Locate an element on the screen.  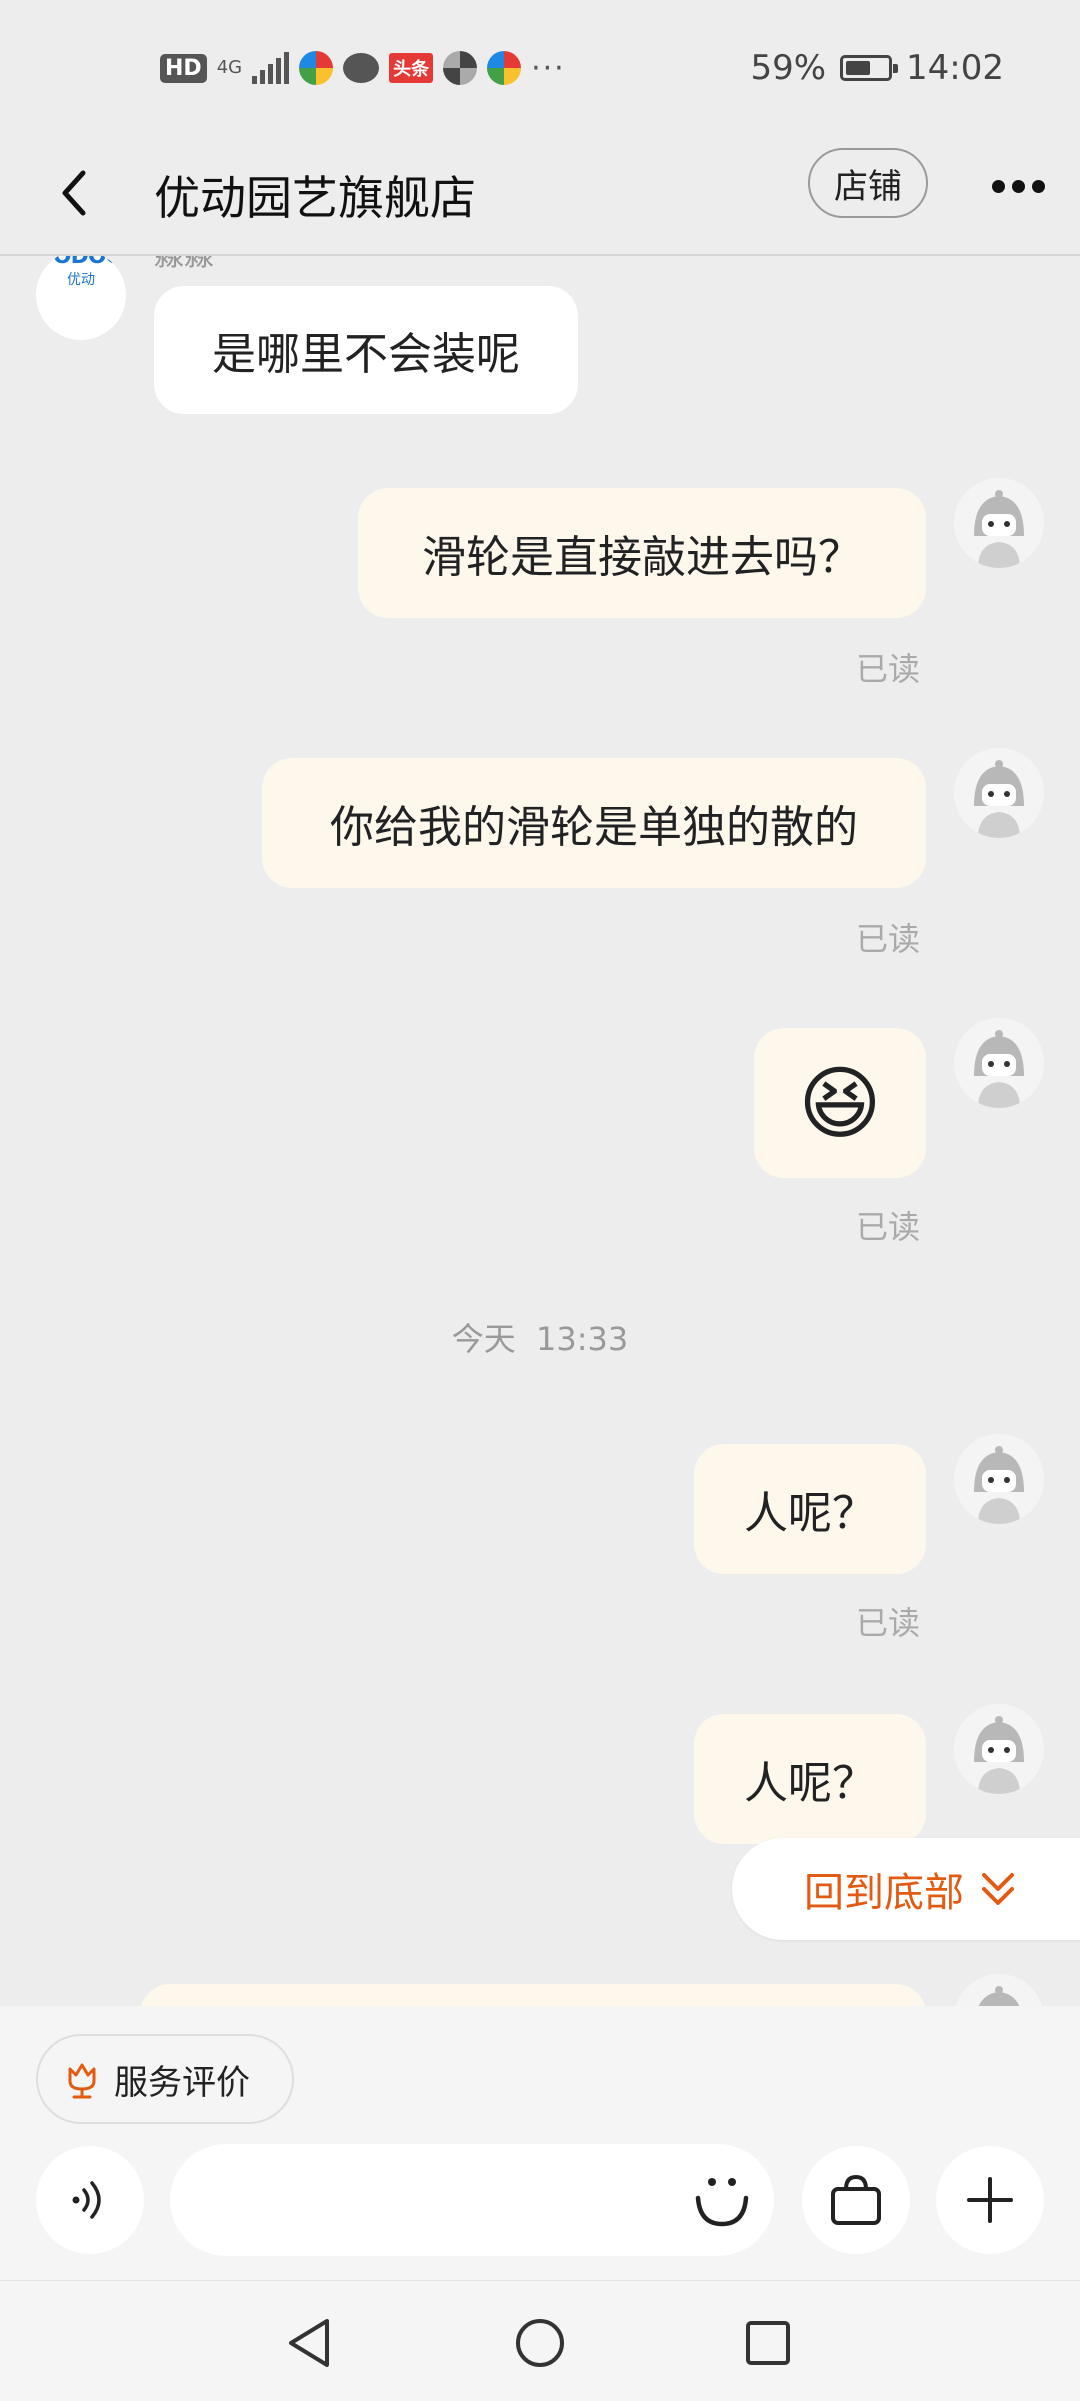
square-recents-icon is located at coordinates (768, 2343).